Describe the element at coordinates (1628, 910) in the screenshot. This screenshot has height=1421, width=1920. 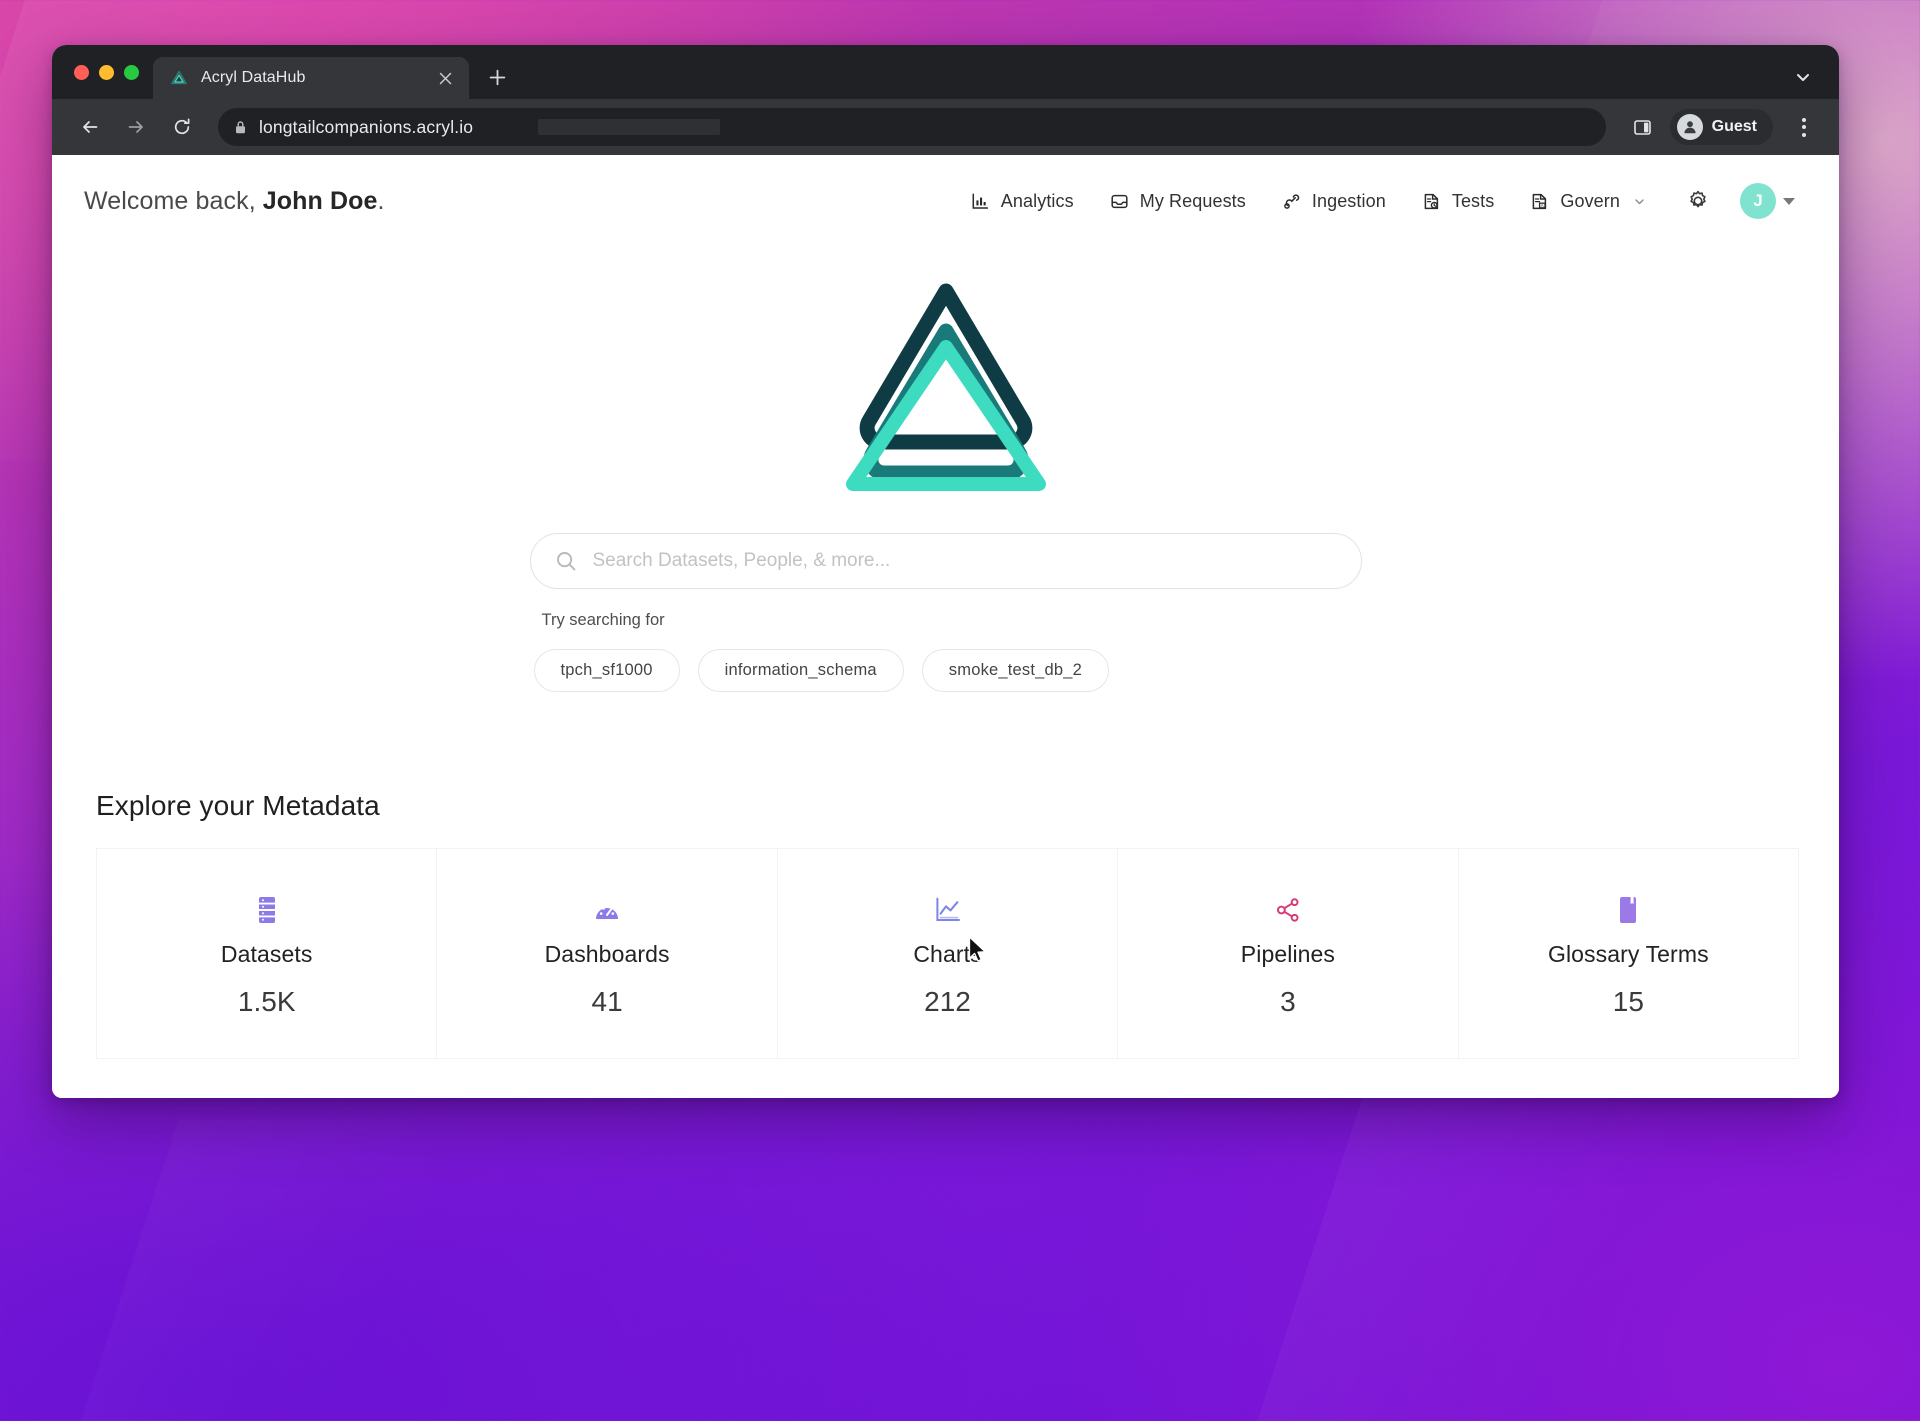
I see `glossary-icon` at that location.